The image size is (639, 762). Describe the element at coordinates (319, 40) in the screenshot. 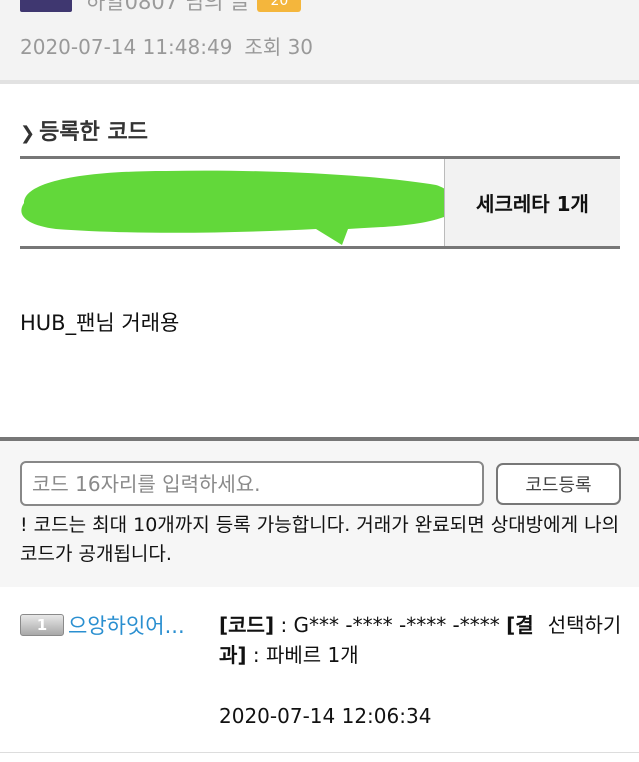

I see `post-meta-band: 하얄0807 님의 글 20 2020-07-14 11:48:49 조회 30` at that location.